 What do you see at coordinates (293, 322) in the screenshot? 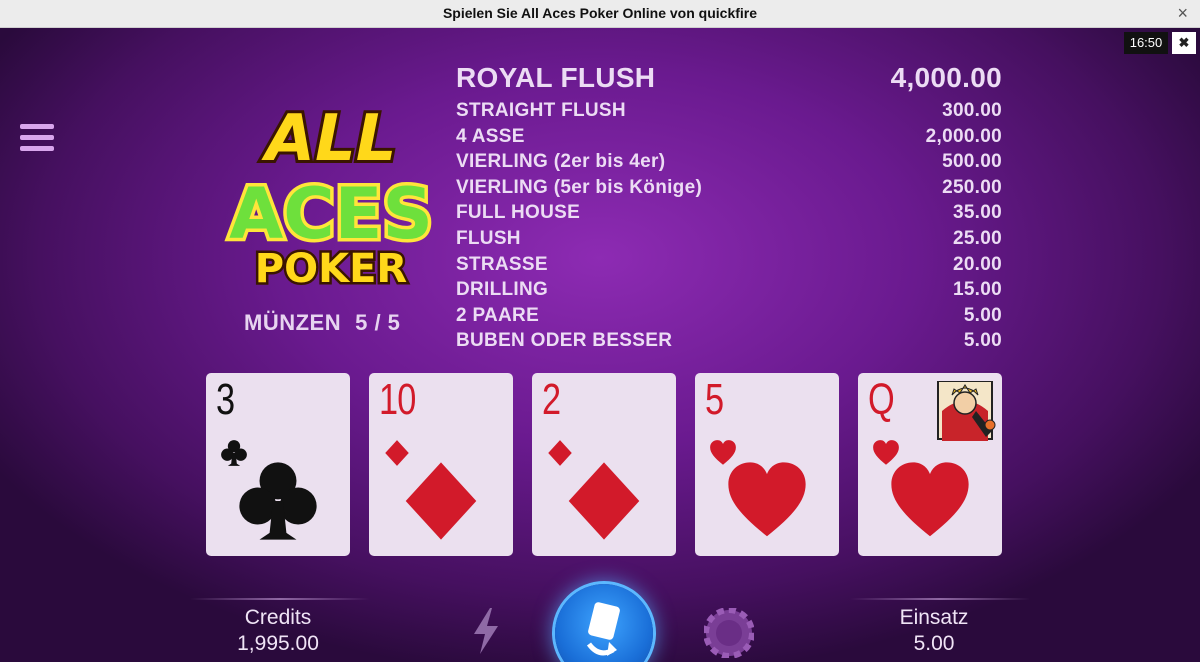
I see `coins-label: MÜNZEN` at bounding box center [293, 322].